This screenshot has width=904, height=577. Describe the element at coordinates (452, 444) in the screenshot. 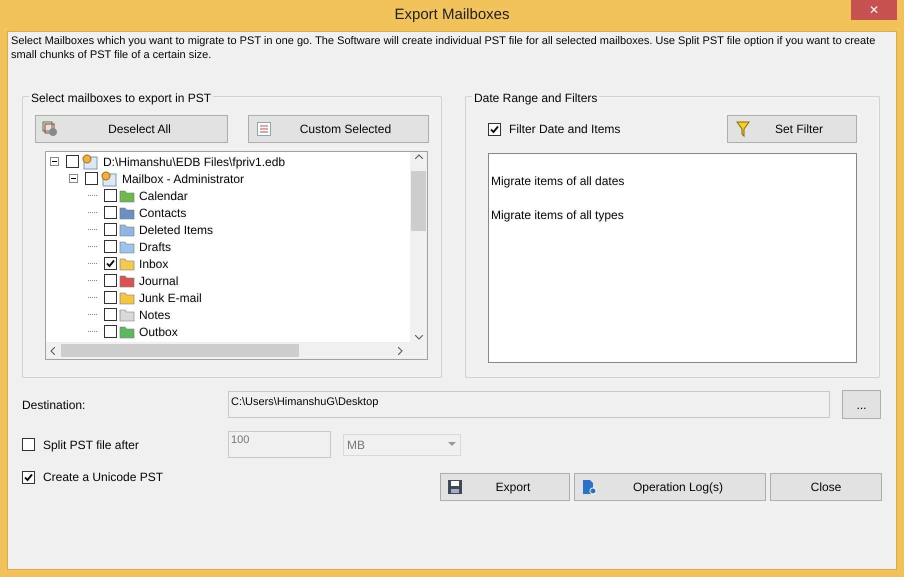

I see `dropdown-arrow-icon` at that location.